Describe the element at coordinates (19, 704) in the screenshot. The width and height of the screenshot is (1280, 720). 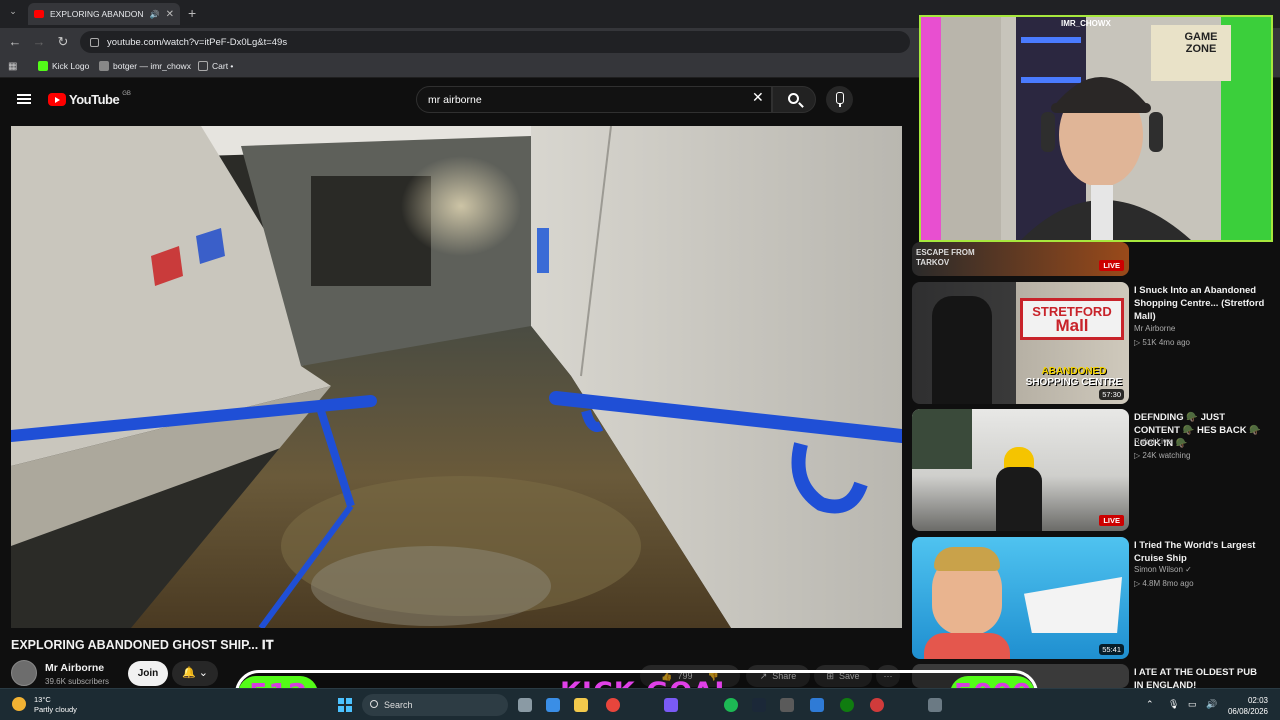
I see `weather-icon` at that location.